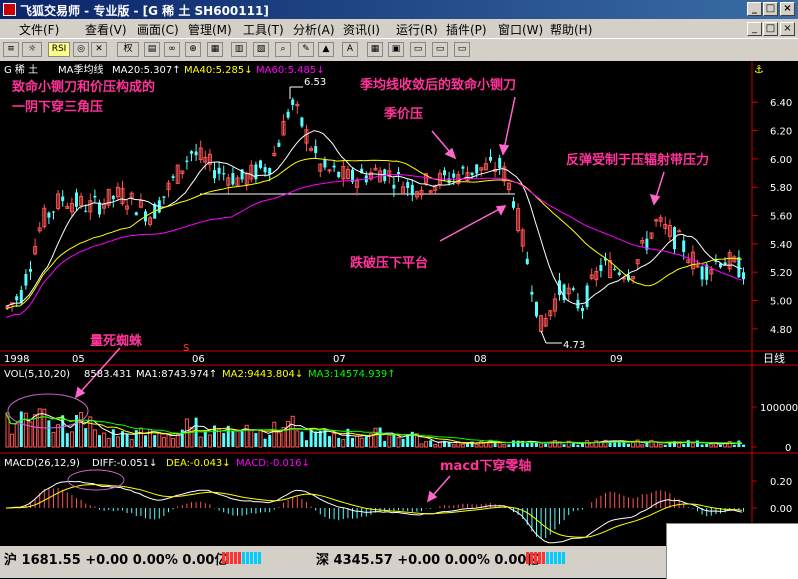 The height and width of the screenshot is (579, 798). What do you see at coordinates (485, 466) in the screenshot?
I see `annotation-macd-cross: macd下穿零轴` at bounding box center [485, 466].